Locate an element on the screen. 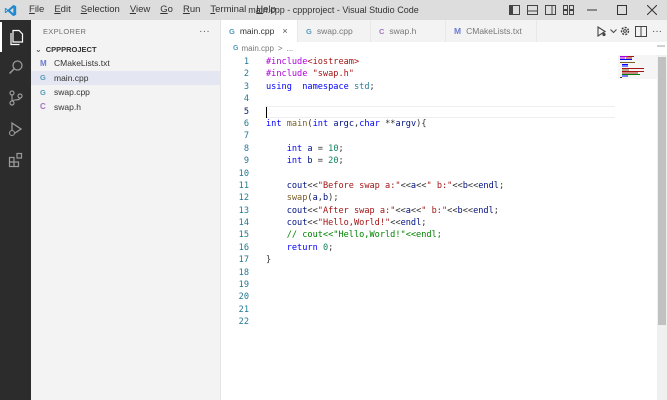 The width and height of the screenshot is (667, 400). split-editor-icon is located at coordinates (641, 31).